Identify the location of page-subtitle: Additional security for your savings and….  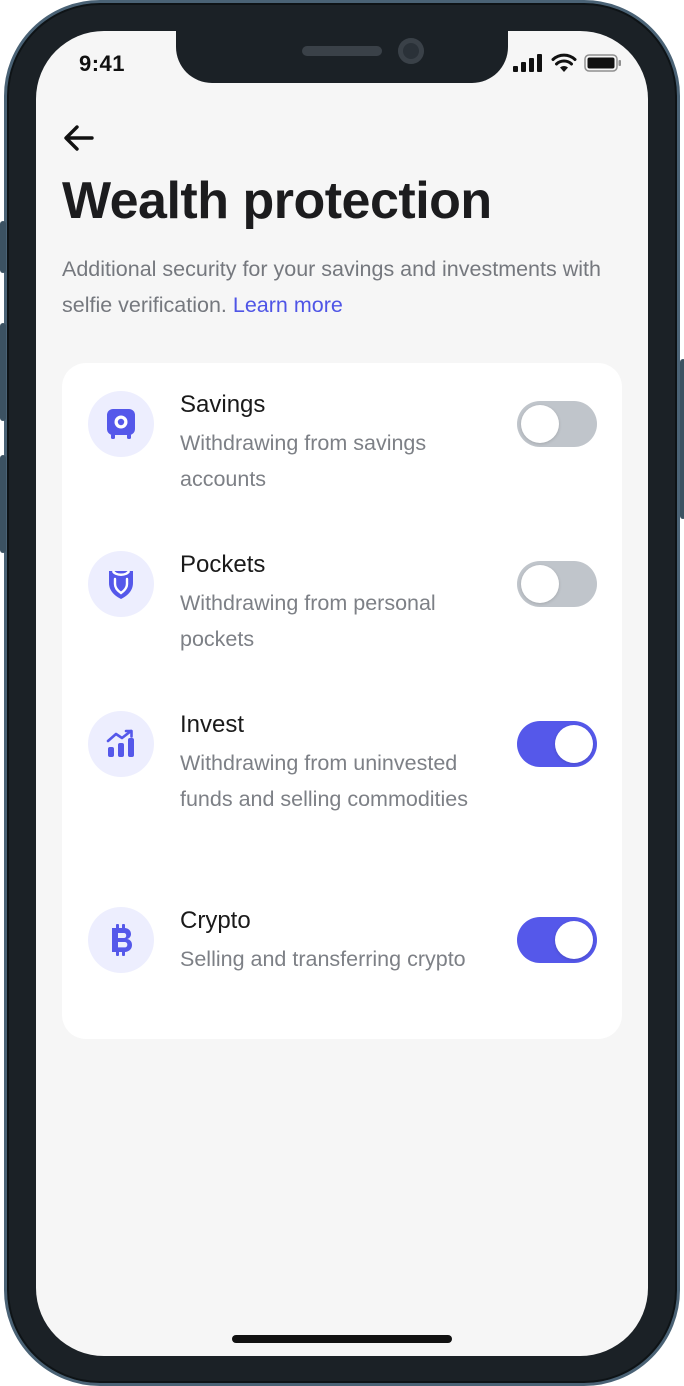
(347, 287).